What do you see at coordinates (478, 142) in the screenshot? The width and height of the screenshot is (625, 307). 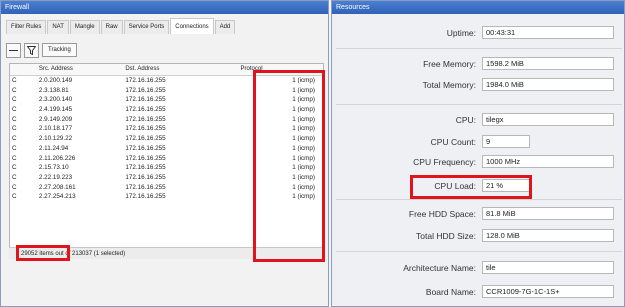 I see `resource-field: CPU Count: 9` at bounding box center [478, 142].